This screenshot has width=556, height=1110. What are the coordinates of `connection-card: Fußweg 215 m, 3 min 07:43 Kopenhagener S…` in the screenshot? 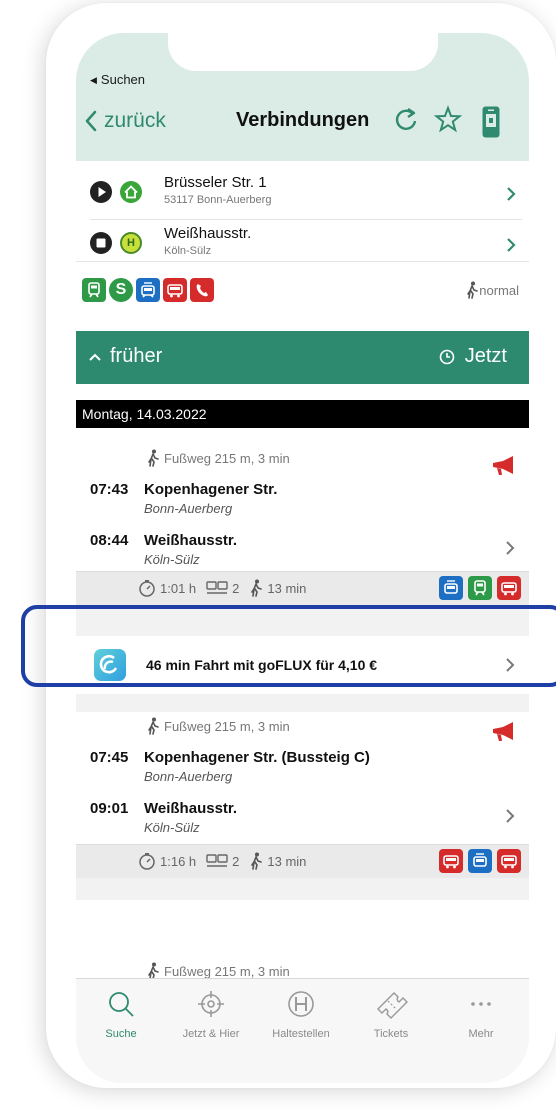 It's located at (302, 520).